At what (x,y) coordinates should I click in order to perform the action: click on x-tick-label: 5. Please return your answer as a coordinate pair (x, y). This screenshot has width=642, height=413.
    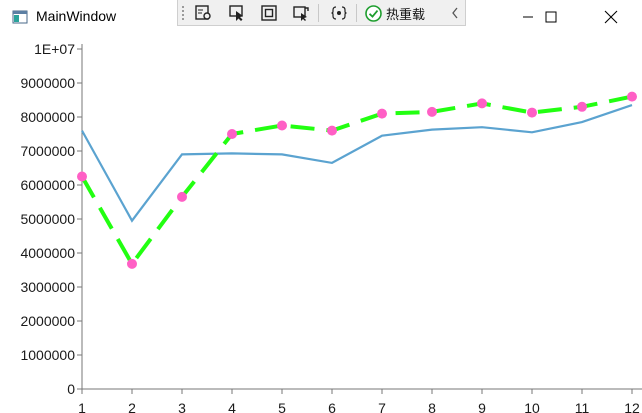
    Looking at the image, I should click on (282, 406).